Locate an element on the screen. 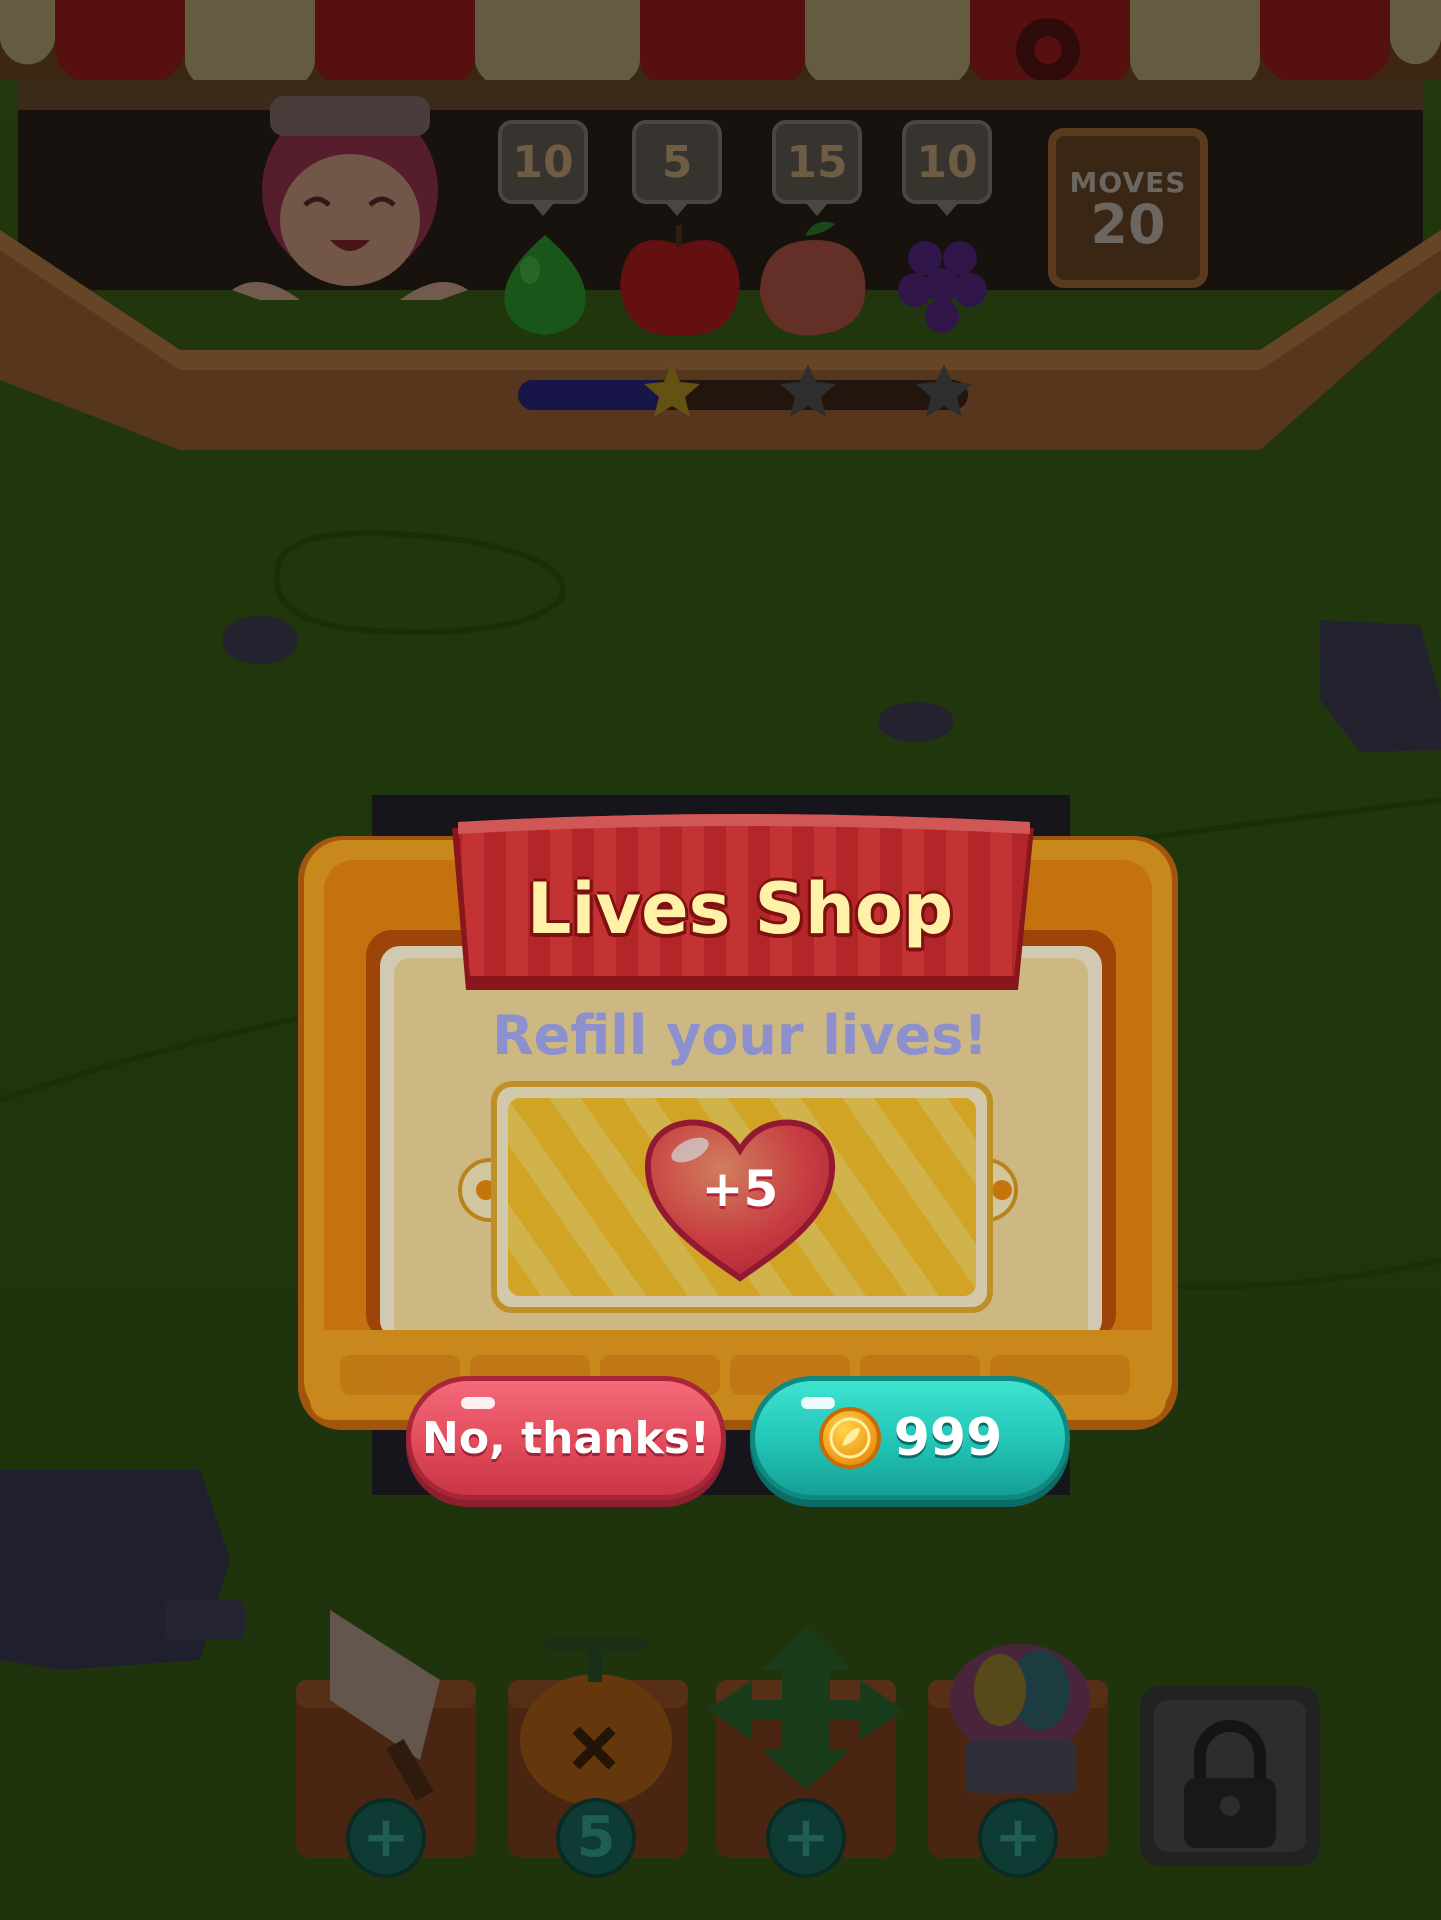 The image size is (1441, 1920). buy-lives-button: 999 is located at coordinates (910, 1438).